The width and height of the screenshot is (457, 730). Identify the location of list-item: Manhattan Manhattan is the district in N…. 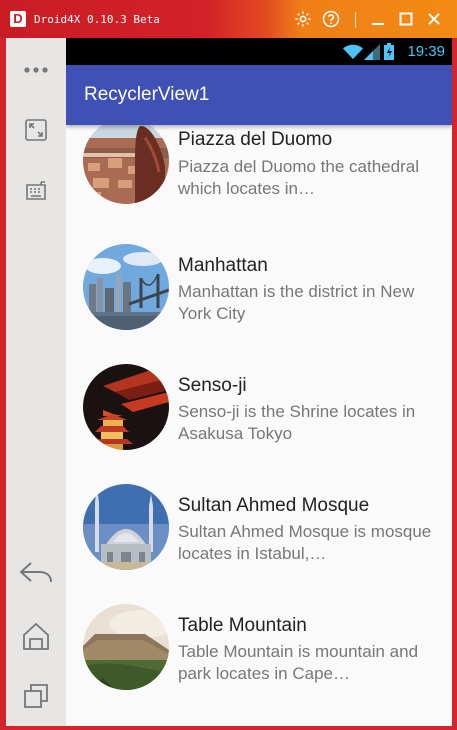
(259, 298).